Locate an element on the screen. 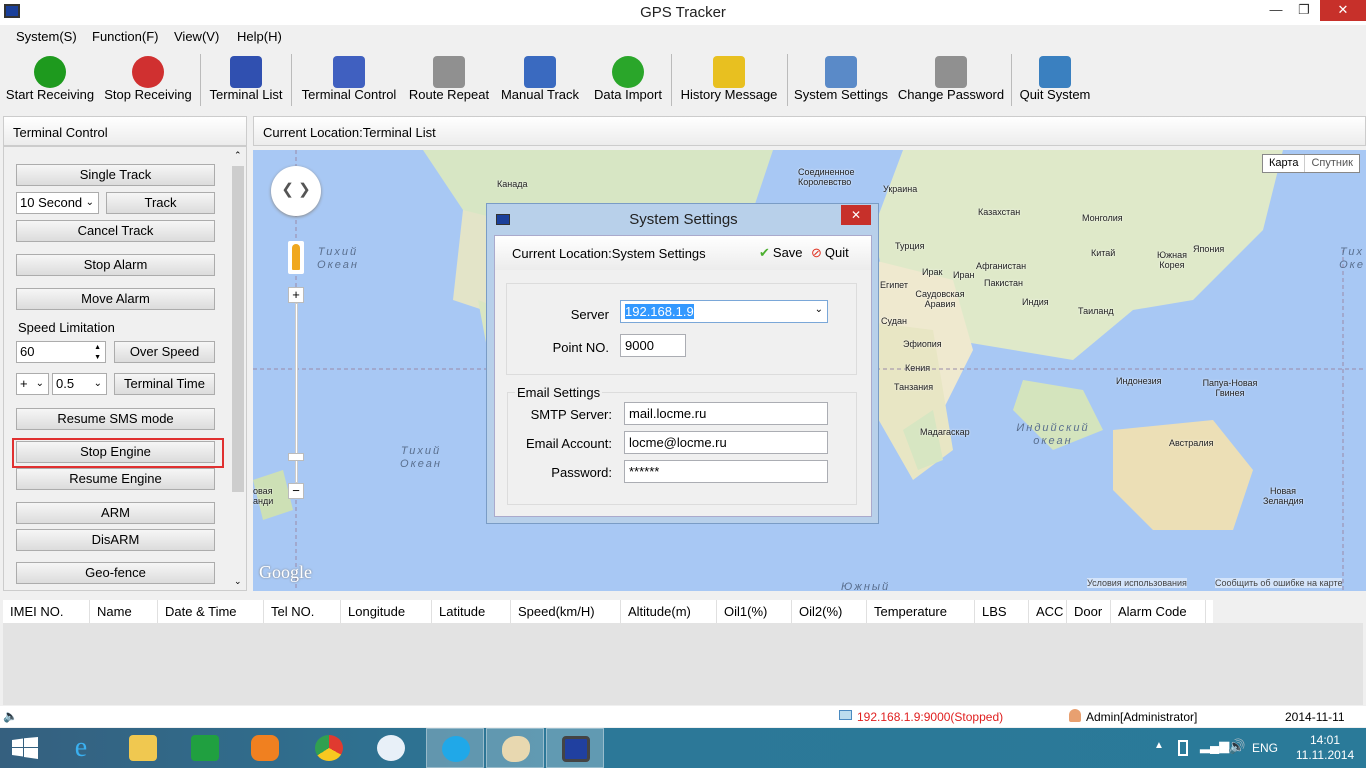  toolbar-data-import-button: Data Import is located at coordinates (628, 79).